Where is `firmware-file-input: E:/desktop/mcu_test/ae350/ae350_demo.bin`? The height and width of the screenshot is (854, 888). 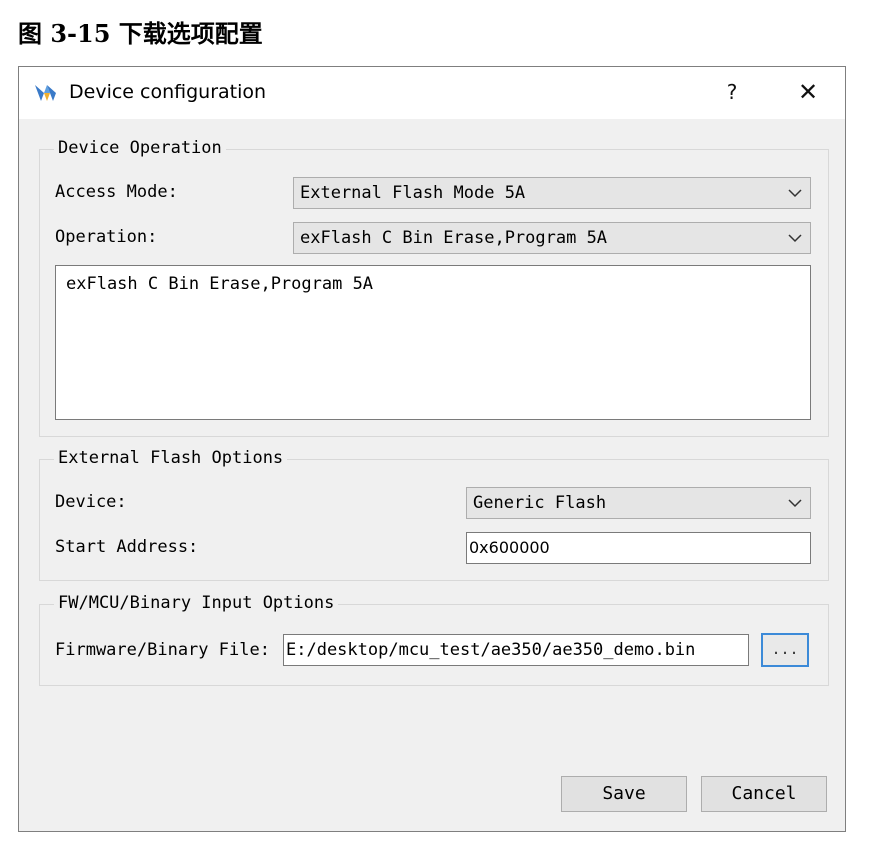 firmware-file-input: E:/desktop/mcu_test/ae350/ae350_demo.bin is located at coordinates (516, 650).